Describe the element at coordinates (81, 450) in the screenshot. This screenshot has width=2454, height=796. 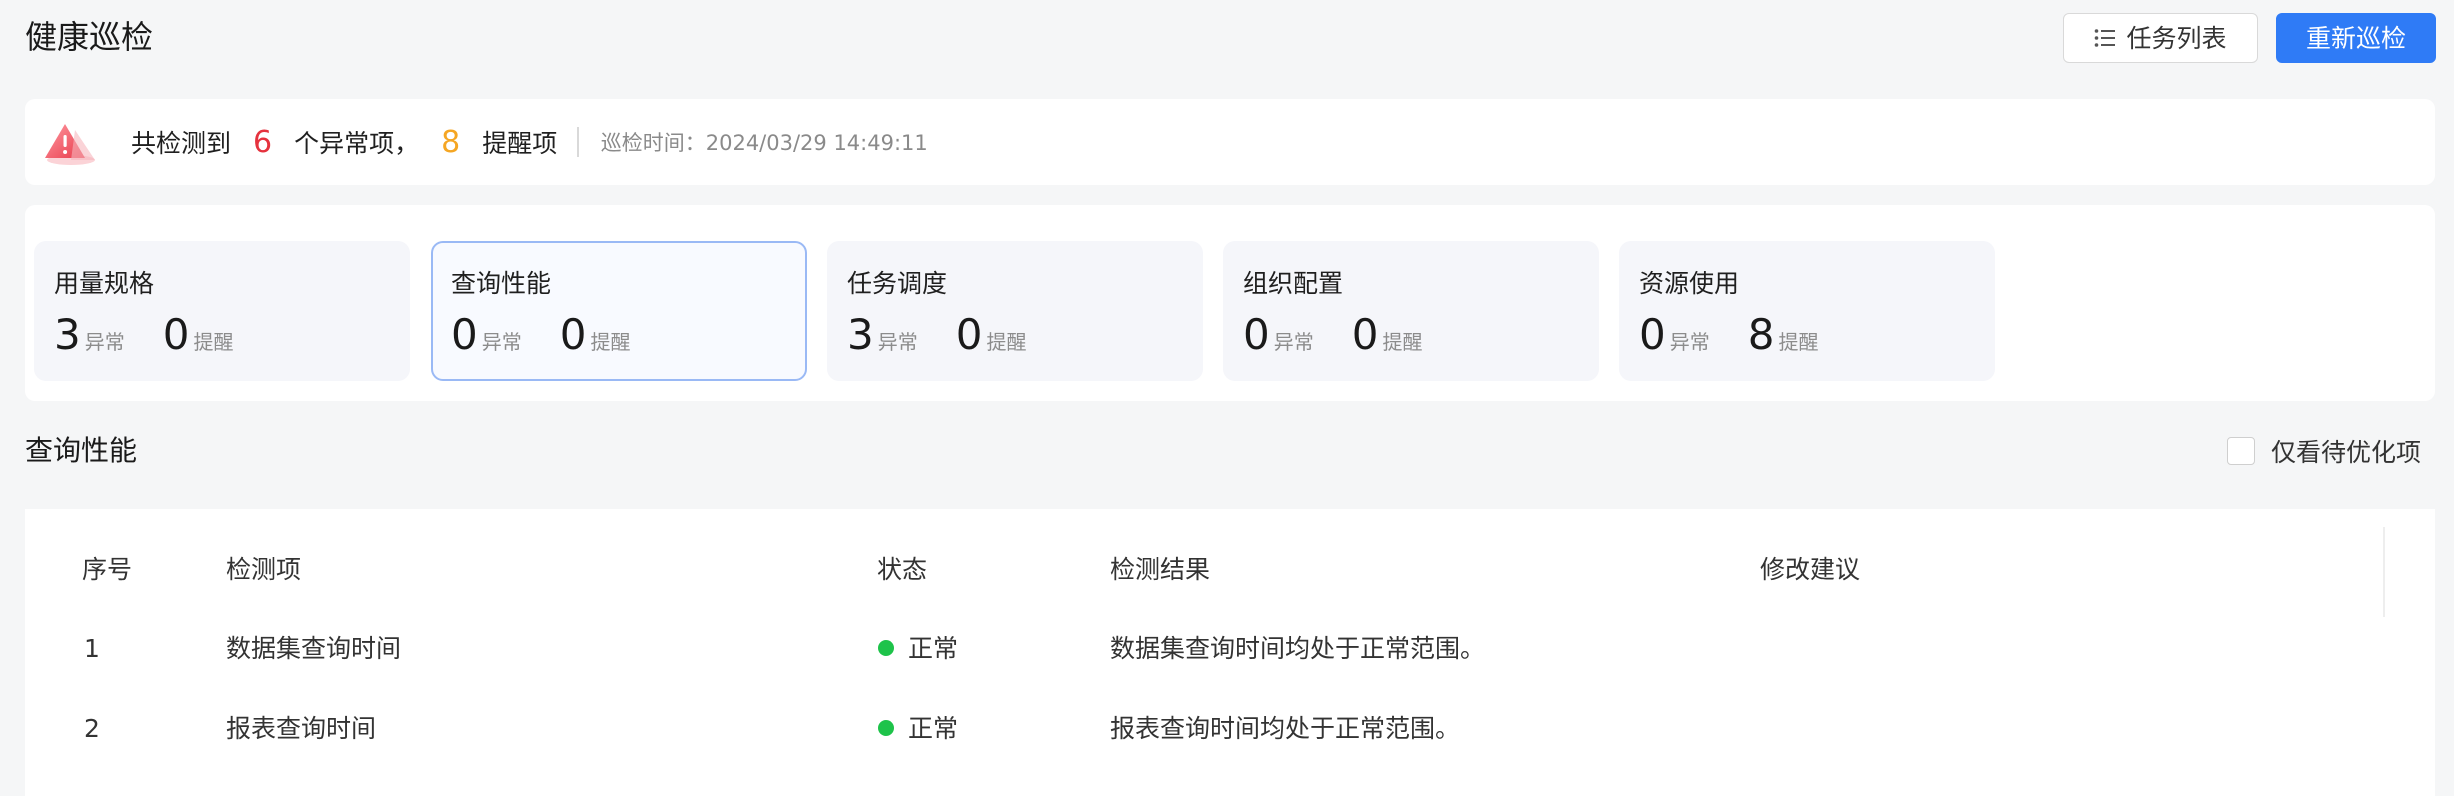
I see `section-title: 查询性能` at that location.